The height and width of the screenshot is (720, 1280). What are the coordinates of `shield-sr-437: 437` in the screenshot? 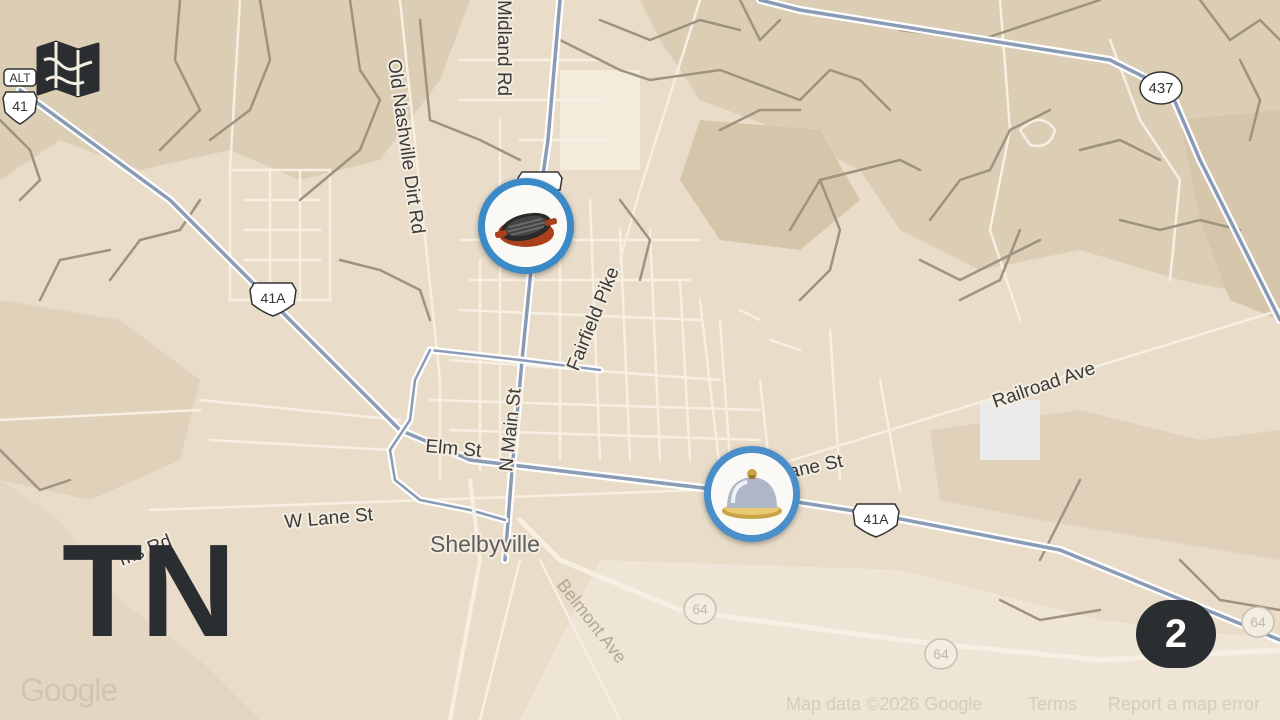 It's located at (1161, 88).